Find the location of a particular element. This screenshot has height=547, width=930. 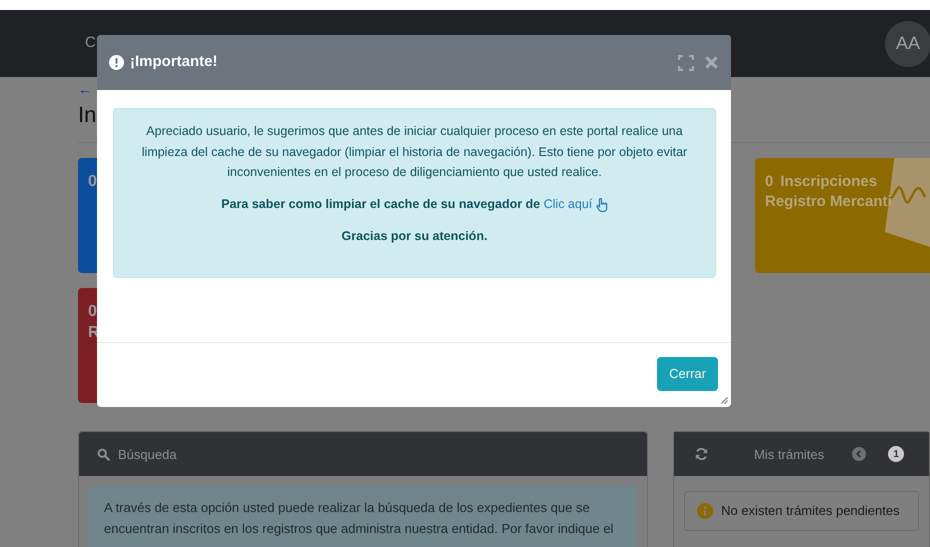

card-label: Registro Mercanti is located at coordinates (828, 201).